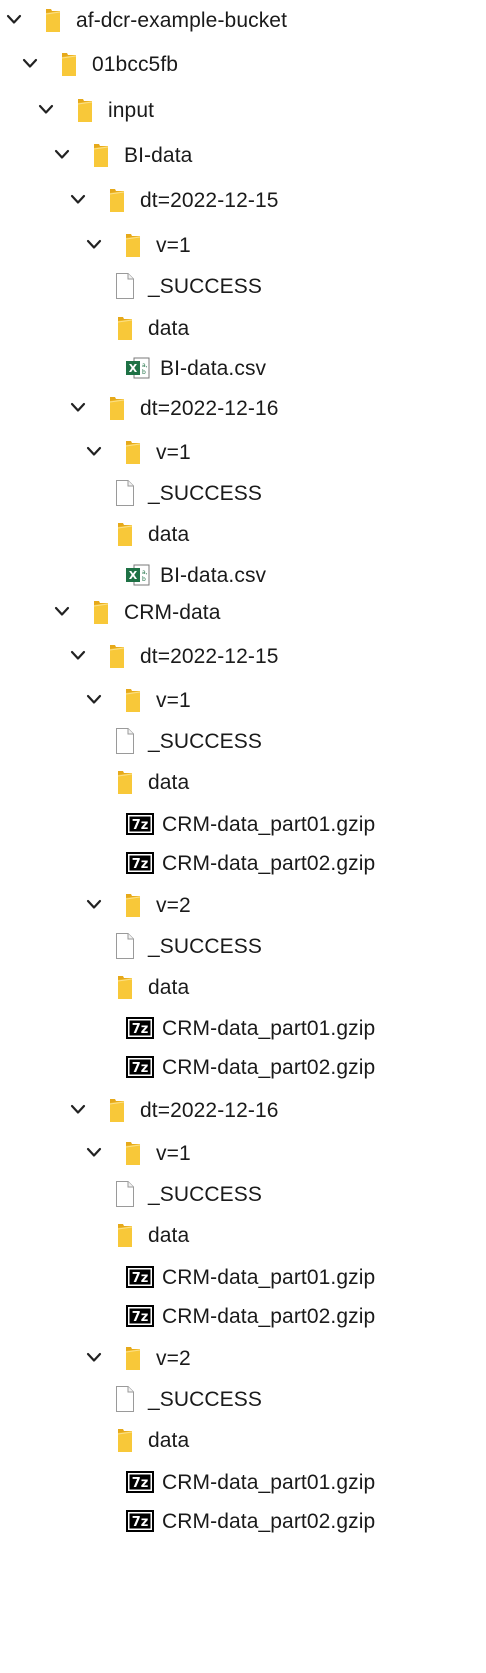 This screenshot has height=1673, width=486. Describe the element at coordinates (158, 155) in the screenshot. I see `tree-item-label: BI-data` at that location.